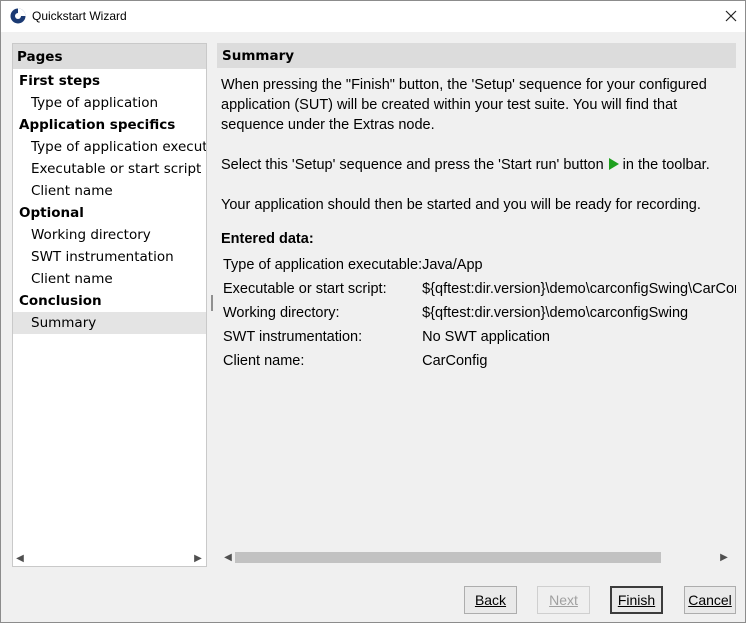 This screenshot has width=746, height=623. I want to click on start-run-text-after: in the toolbar., so click(666, 165).